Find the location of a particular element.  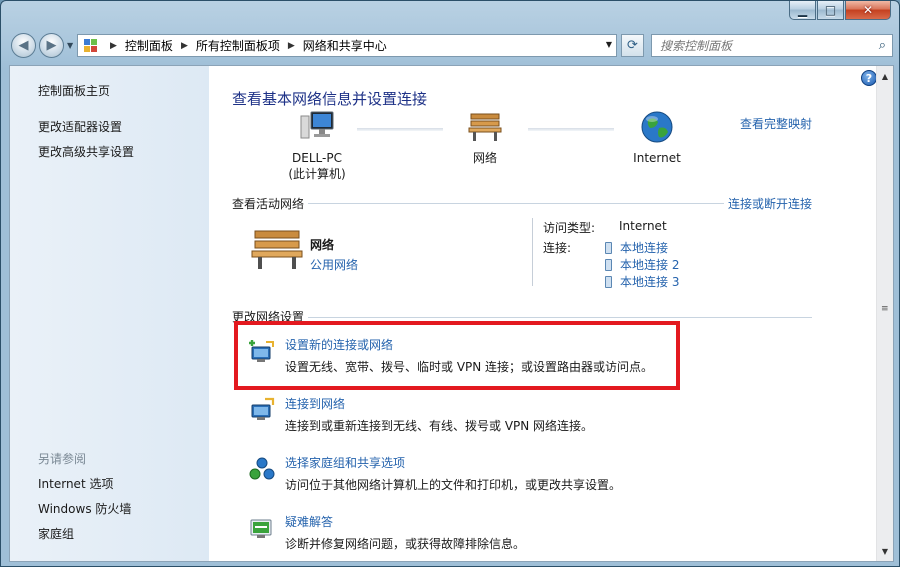

forward-button: ▶ is located at coordinates (51, 45).